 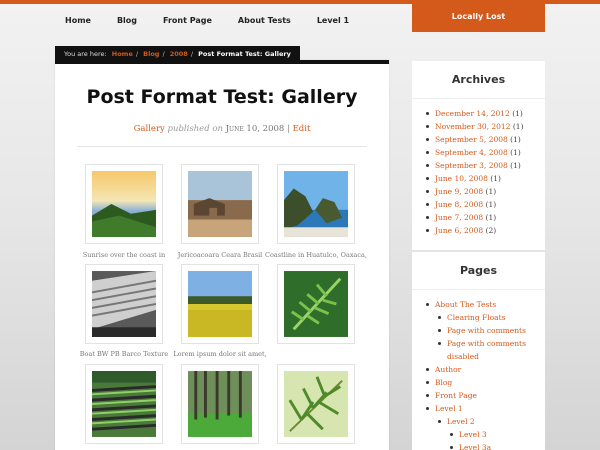 I want to click on gallery-caption: Sunrise over the coast in, so click(x=124, y=255).